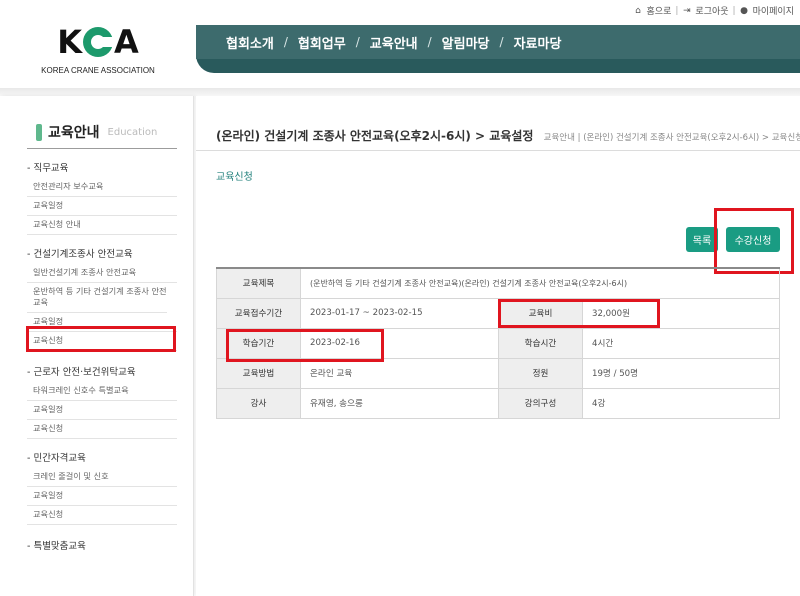 The height and width of the screenshot is (596, 800). What do you see at coordinates (659, 10) in the screenshot?
I see `home-link: 홈으로` at bounding box center [659, 10].